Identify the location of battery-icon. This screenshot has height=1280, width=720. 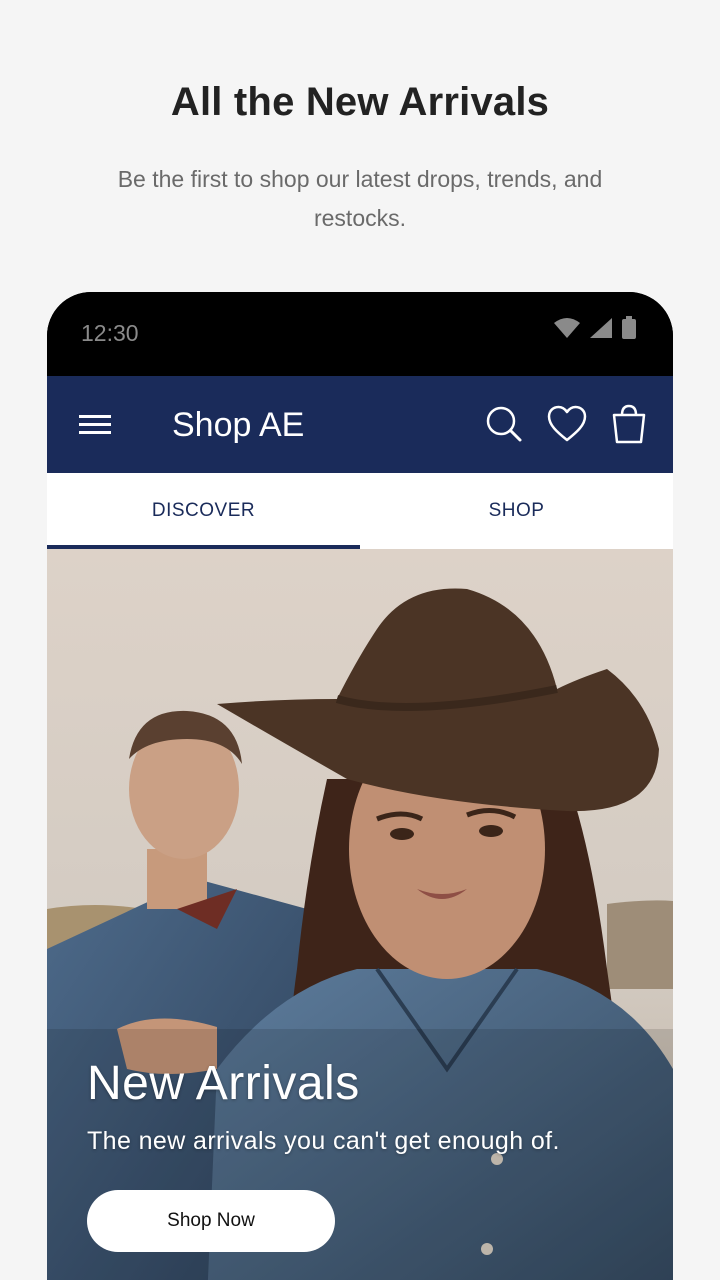
(629, 327).